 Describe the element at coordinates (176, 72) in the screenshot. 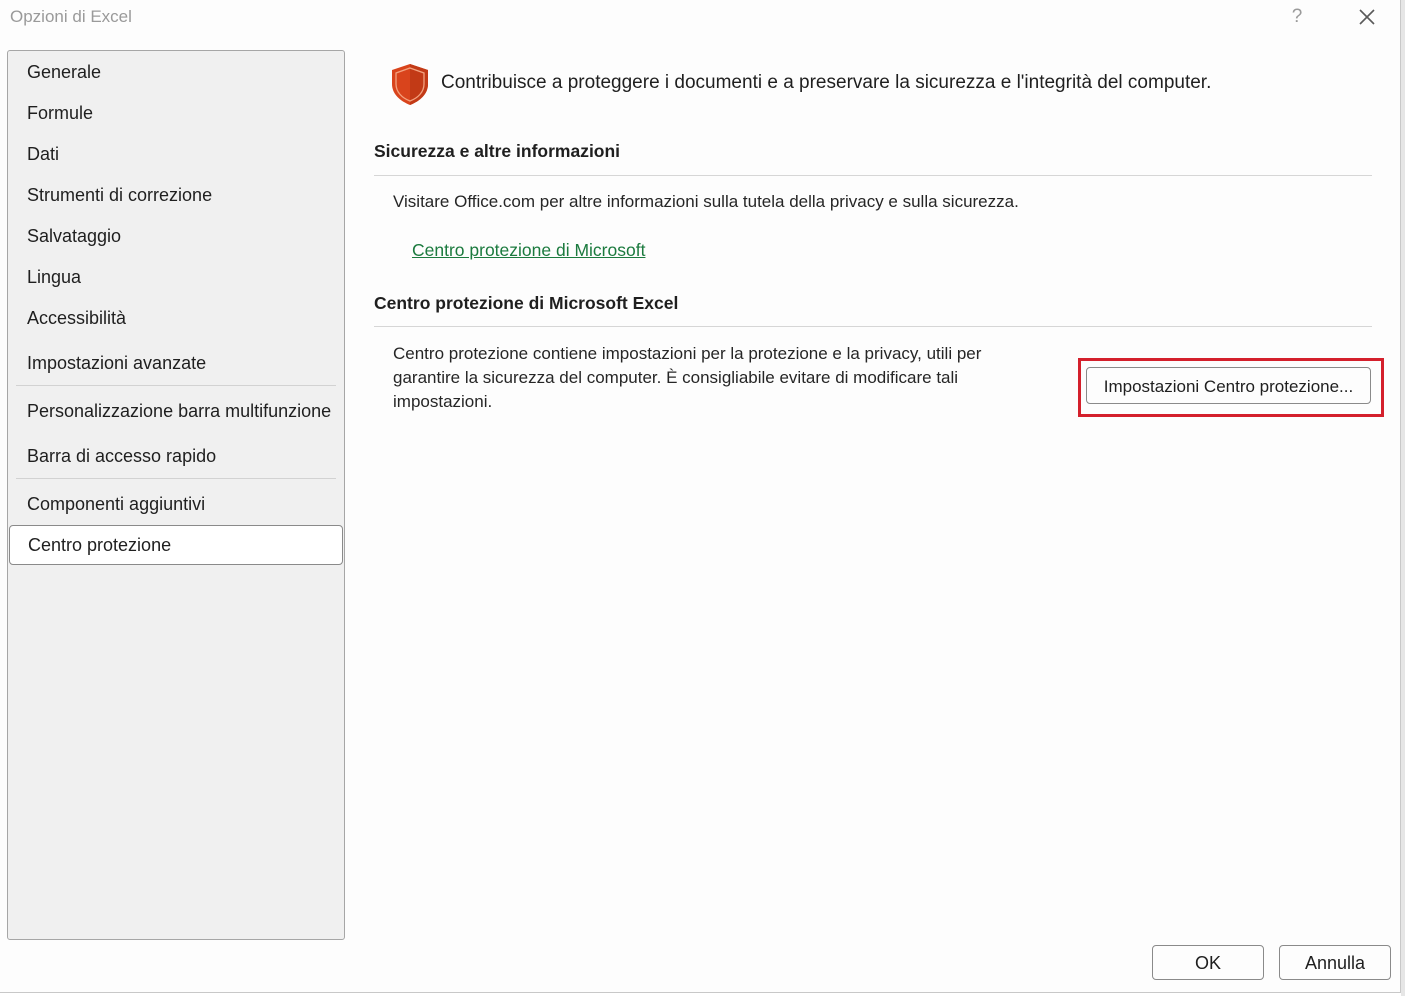

I see `sidebar-item-generale: Generale` at that location.